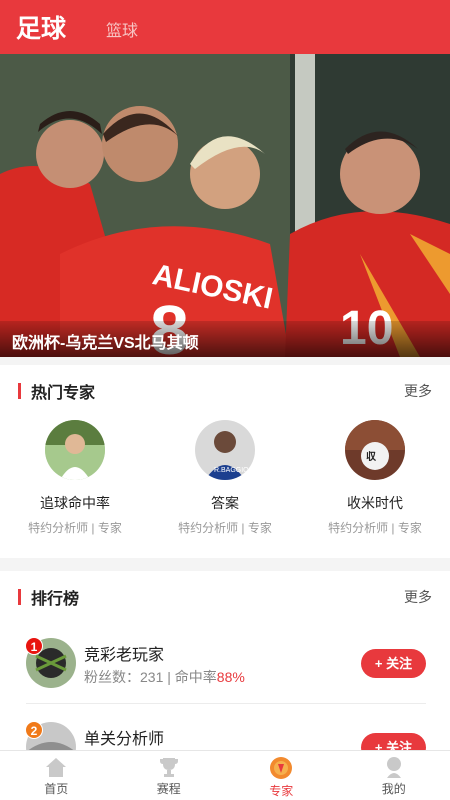  What do you see at coordinates (122, 29) in the screenshot?
I see `tab-basketball: 篮球` at bounding box center [122, 29].